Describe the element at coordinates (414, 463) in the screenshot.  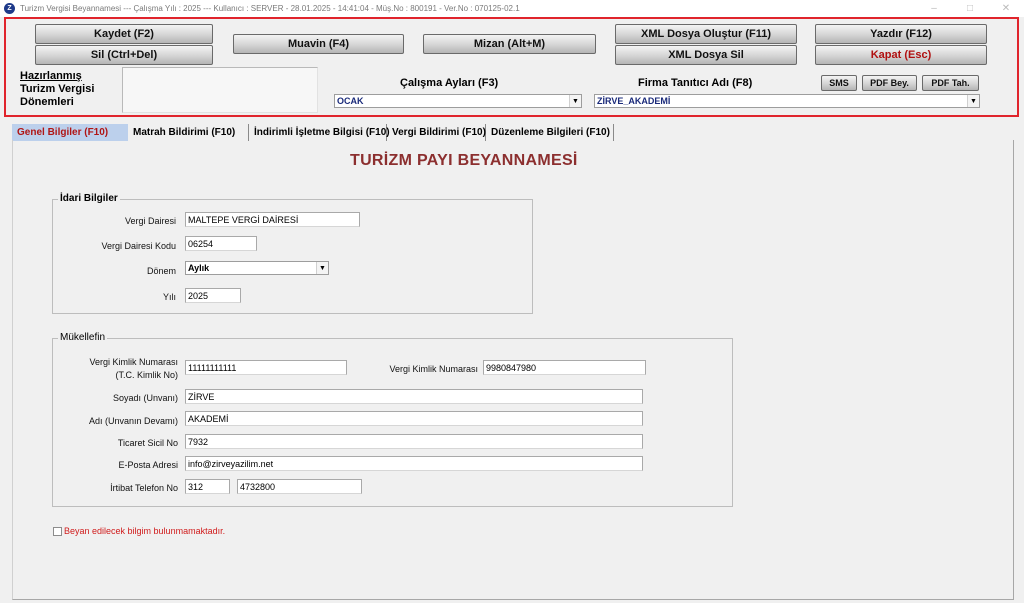
I see `eposta-field: info@zirveyazilim.net` at that location.